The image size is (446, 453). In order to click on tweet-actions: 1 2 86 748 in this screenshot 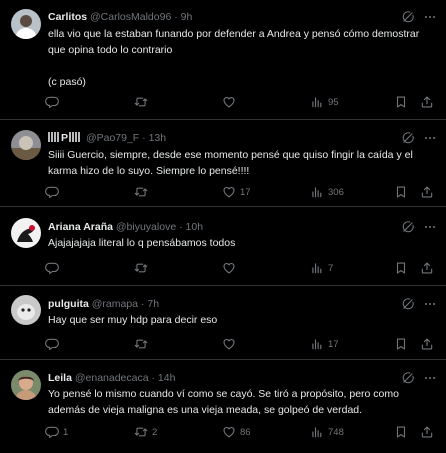, I will do `click(242, 432)`.